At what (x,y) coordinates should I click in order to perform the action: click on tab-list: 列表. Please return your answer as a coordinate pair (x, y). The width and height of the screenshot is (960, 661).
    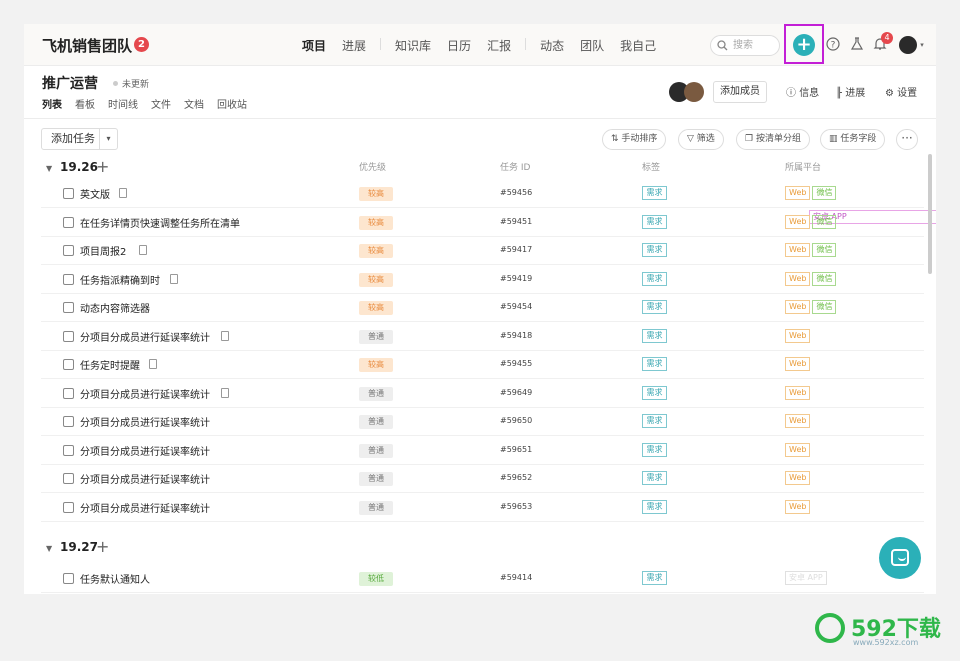
    Looking at the image, I should click on (52, 103).